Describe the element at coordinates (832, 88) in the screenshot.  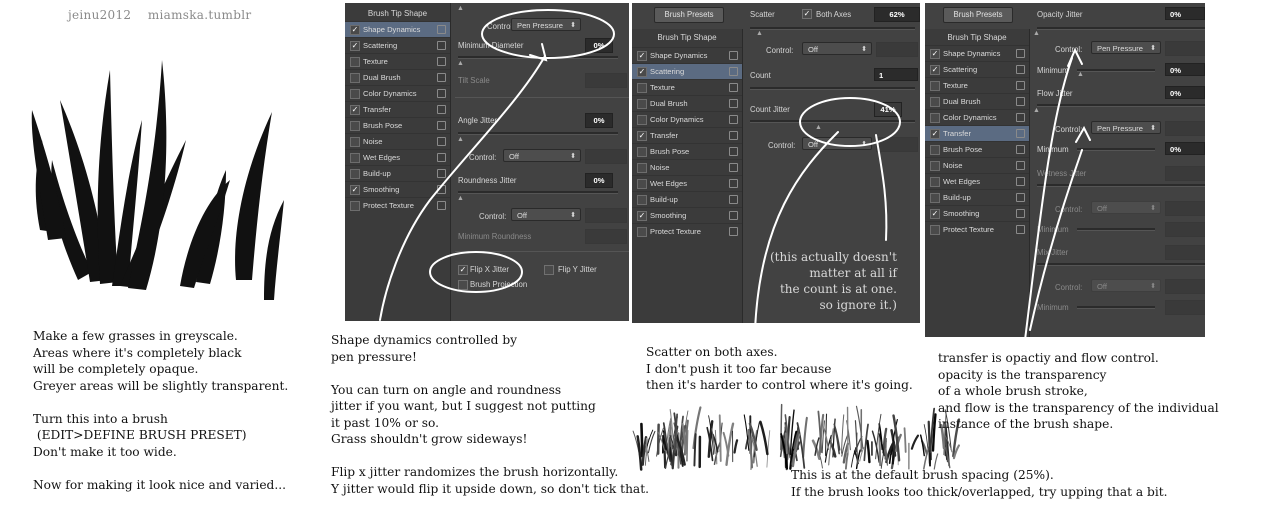
I see `count-slider` at that location.